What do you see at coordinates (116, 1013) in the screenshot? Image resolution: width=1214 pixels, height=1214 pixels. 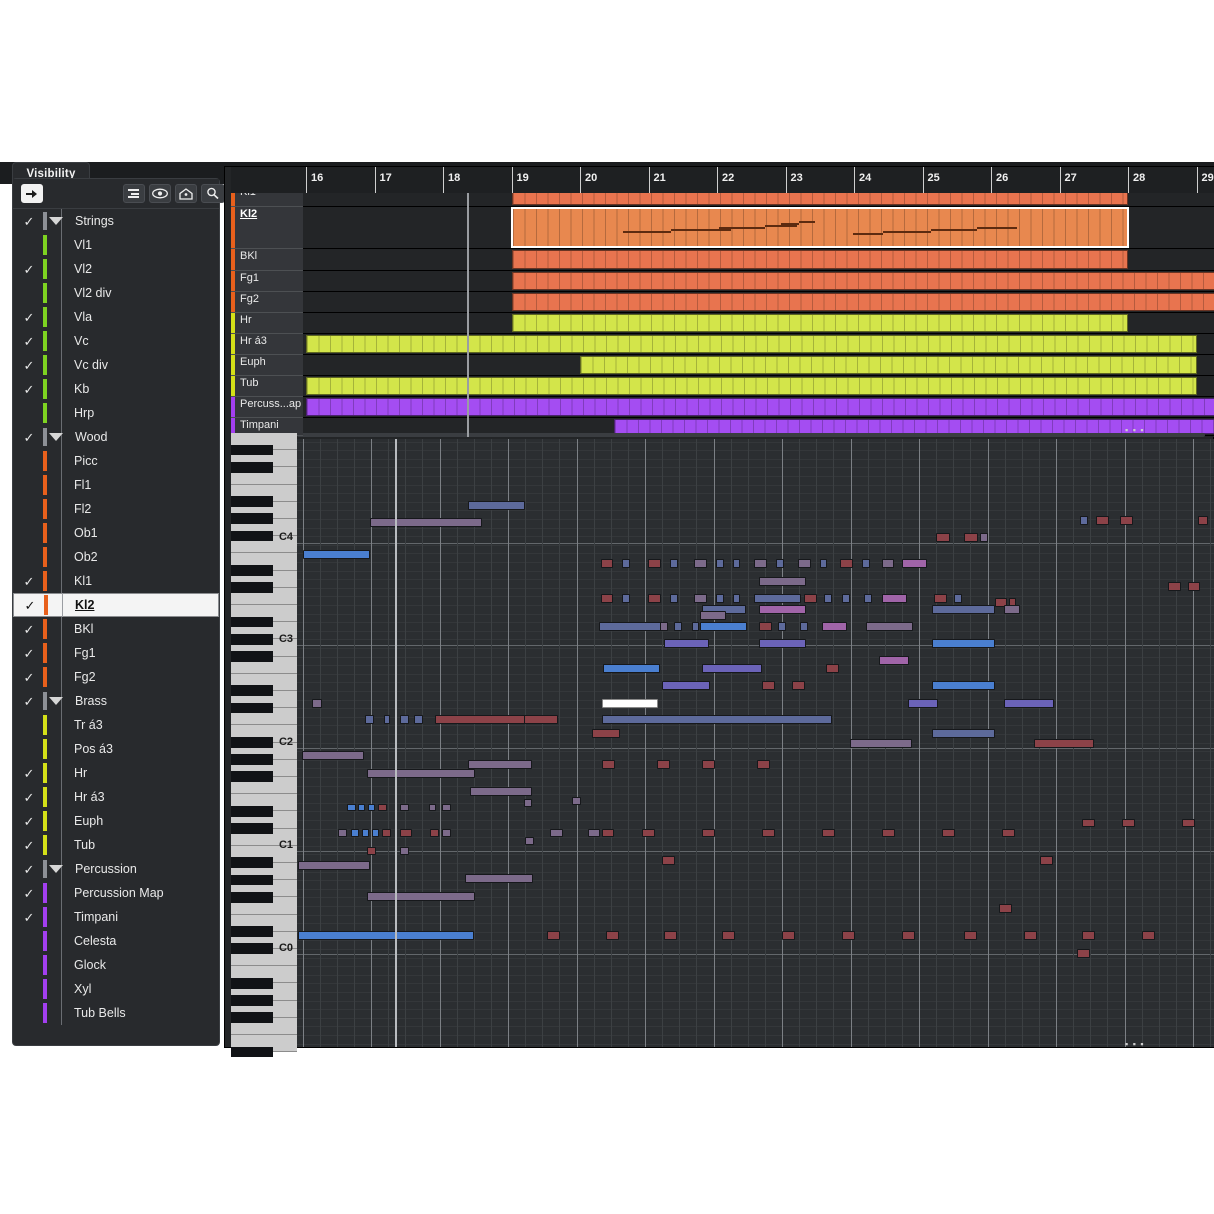 I see `visibility-item-tub-bells: Tub Bells` at bounding box center [116, 1013].